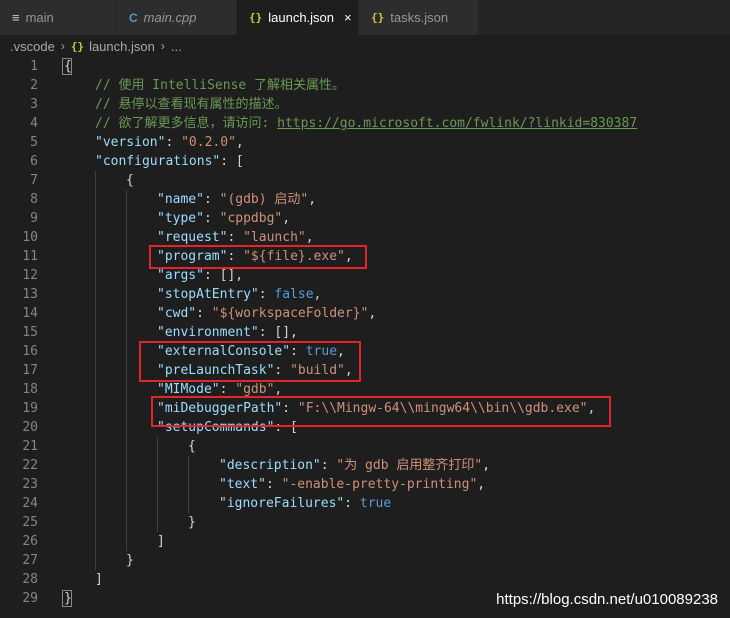 The height and width of the screenshot is (618, 730). I want to click on code-line: 16 "externalConsole": true,, so click(365, 351).